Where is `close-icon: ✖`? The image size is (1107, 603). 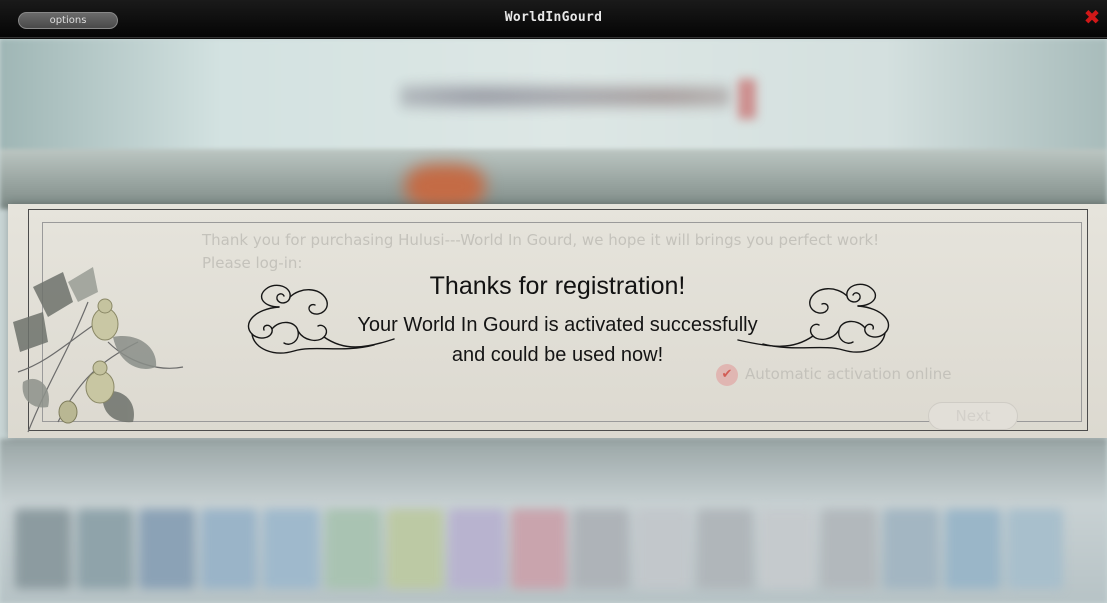 close-icon: ✖ is located at coordinates (1092, 17).